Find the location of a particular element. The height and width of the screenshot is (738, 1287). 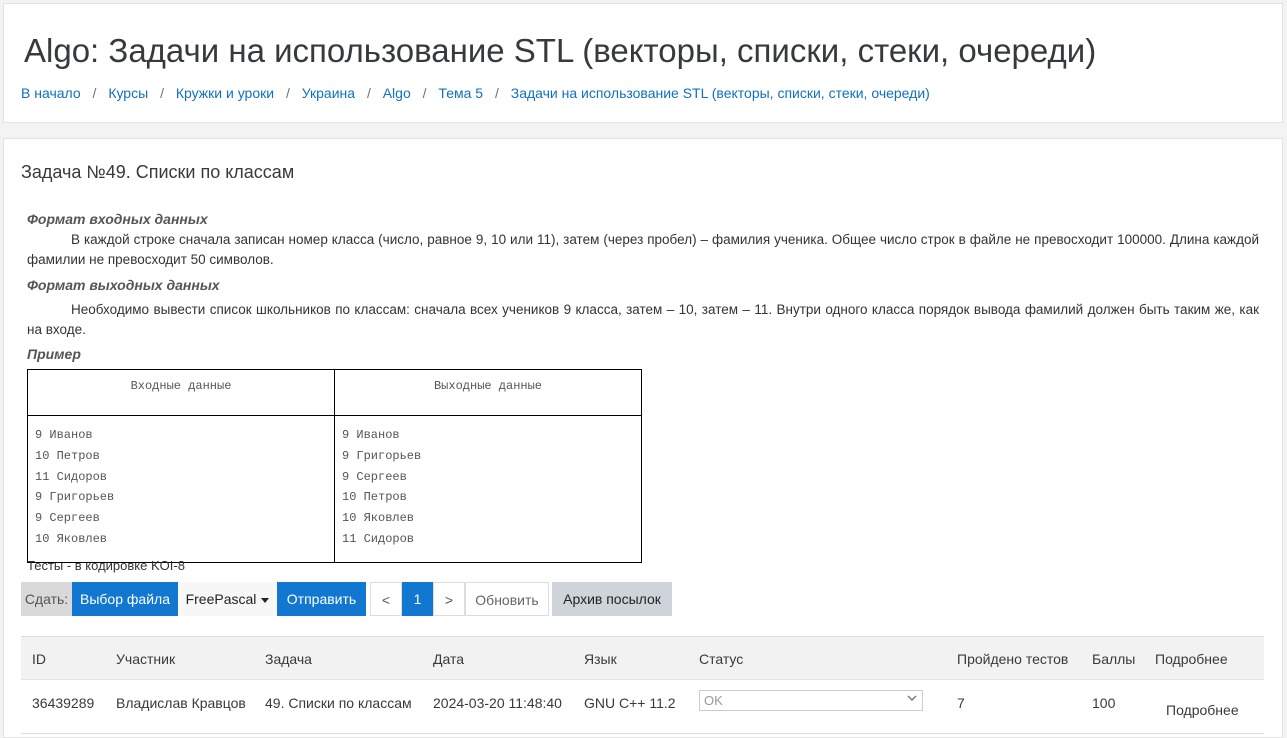

input-format-heading: Формат входных данных is located at coordinates (117, 219).